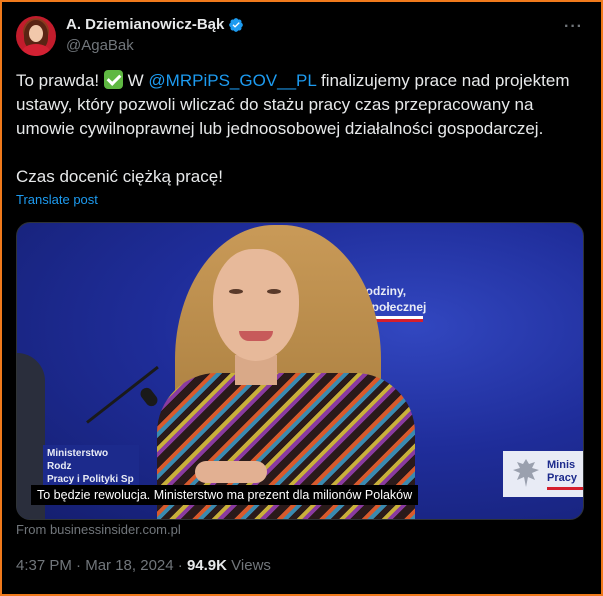  Describe the element at coordinates (231, 472) in the screenshot. I see `hands` at that location.